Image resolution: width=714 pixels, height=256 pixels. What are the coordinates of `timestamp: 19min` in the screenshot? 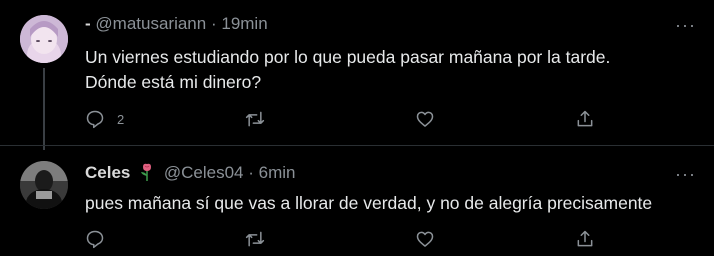 It's located at (244, 23).